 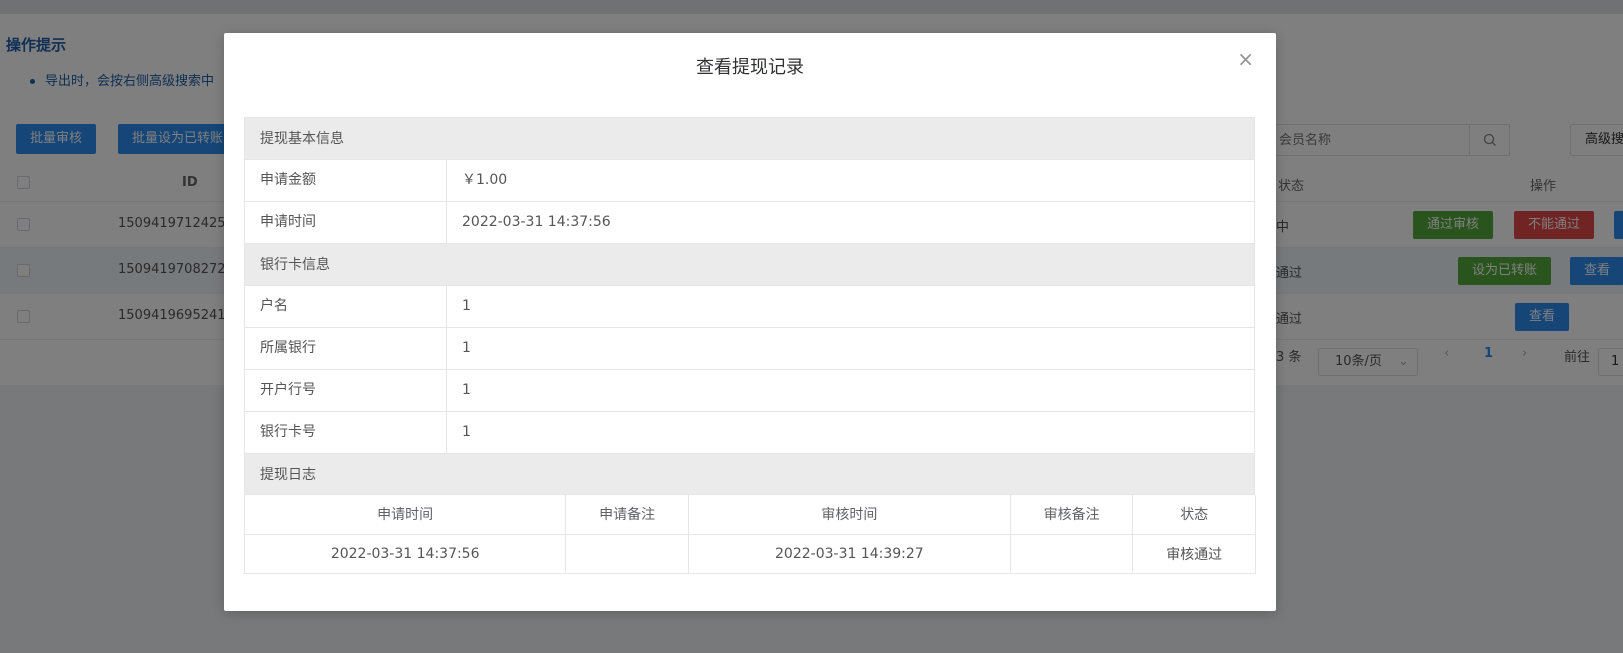 I want to click on section-basic-info: 提现基本信息, so click(x=749, y=138).